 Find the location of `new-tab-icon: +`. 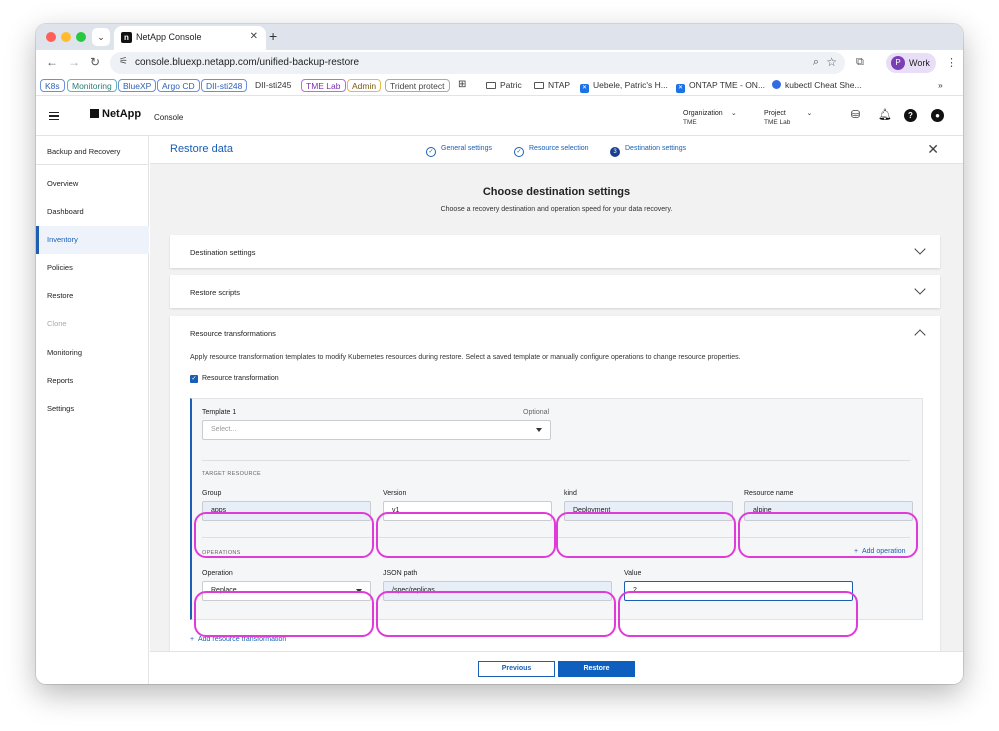

new-tab-icon: + is located at coordinates (273, 36).